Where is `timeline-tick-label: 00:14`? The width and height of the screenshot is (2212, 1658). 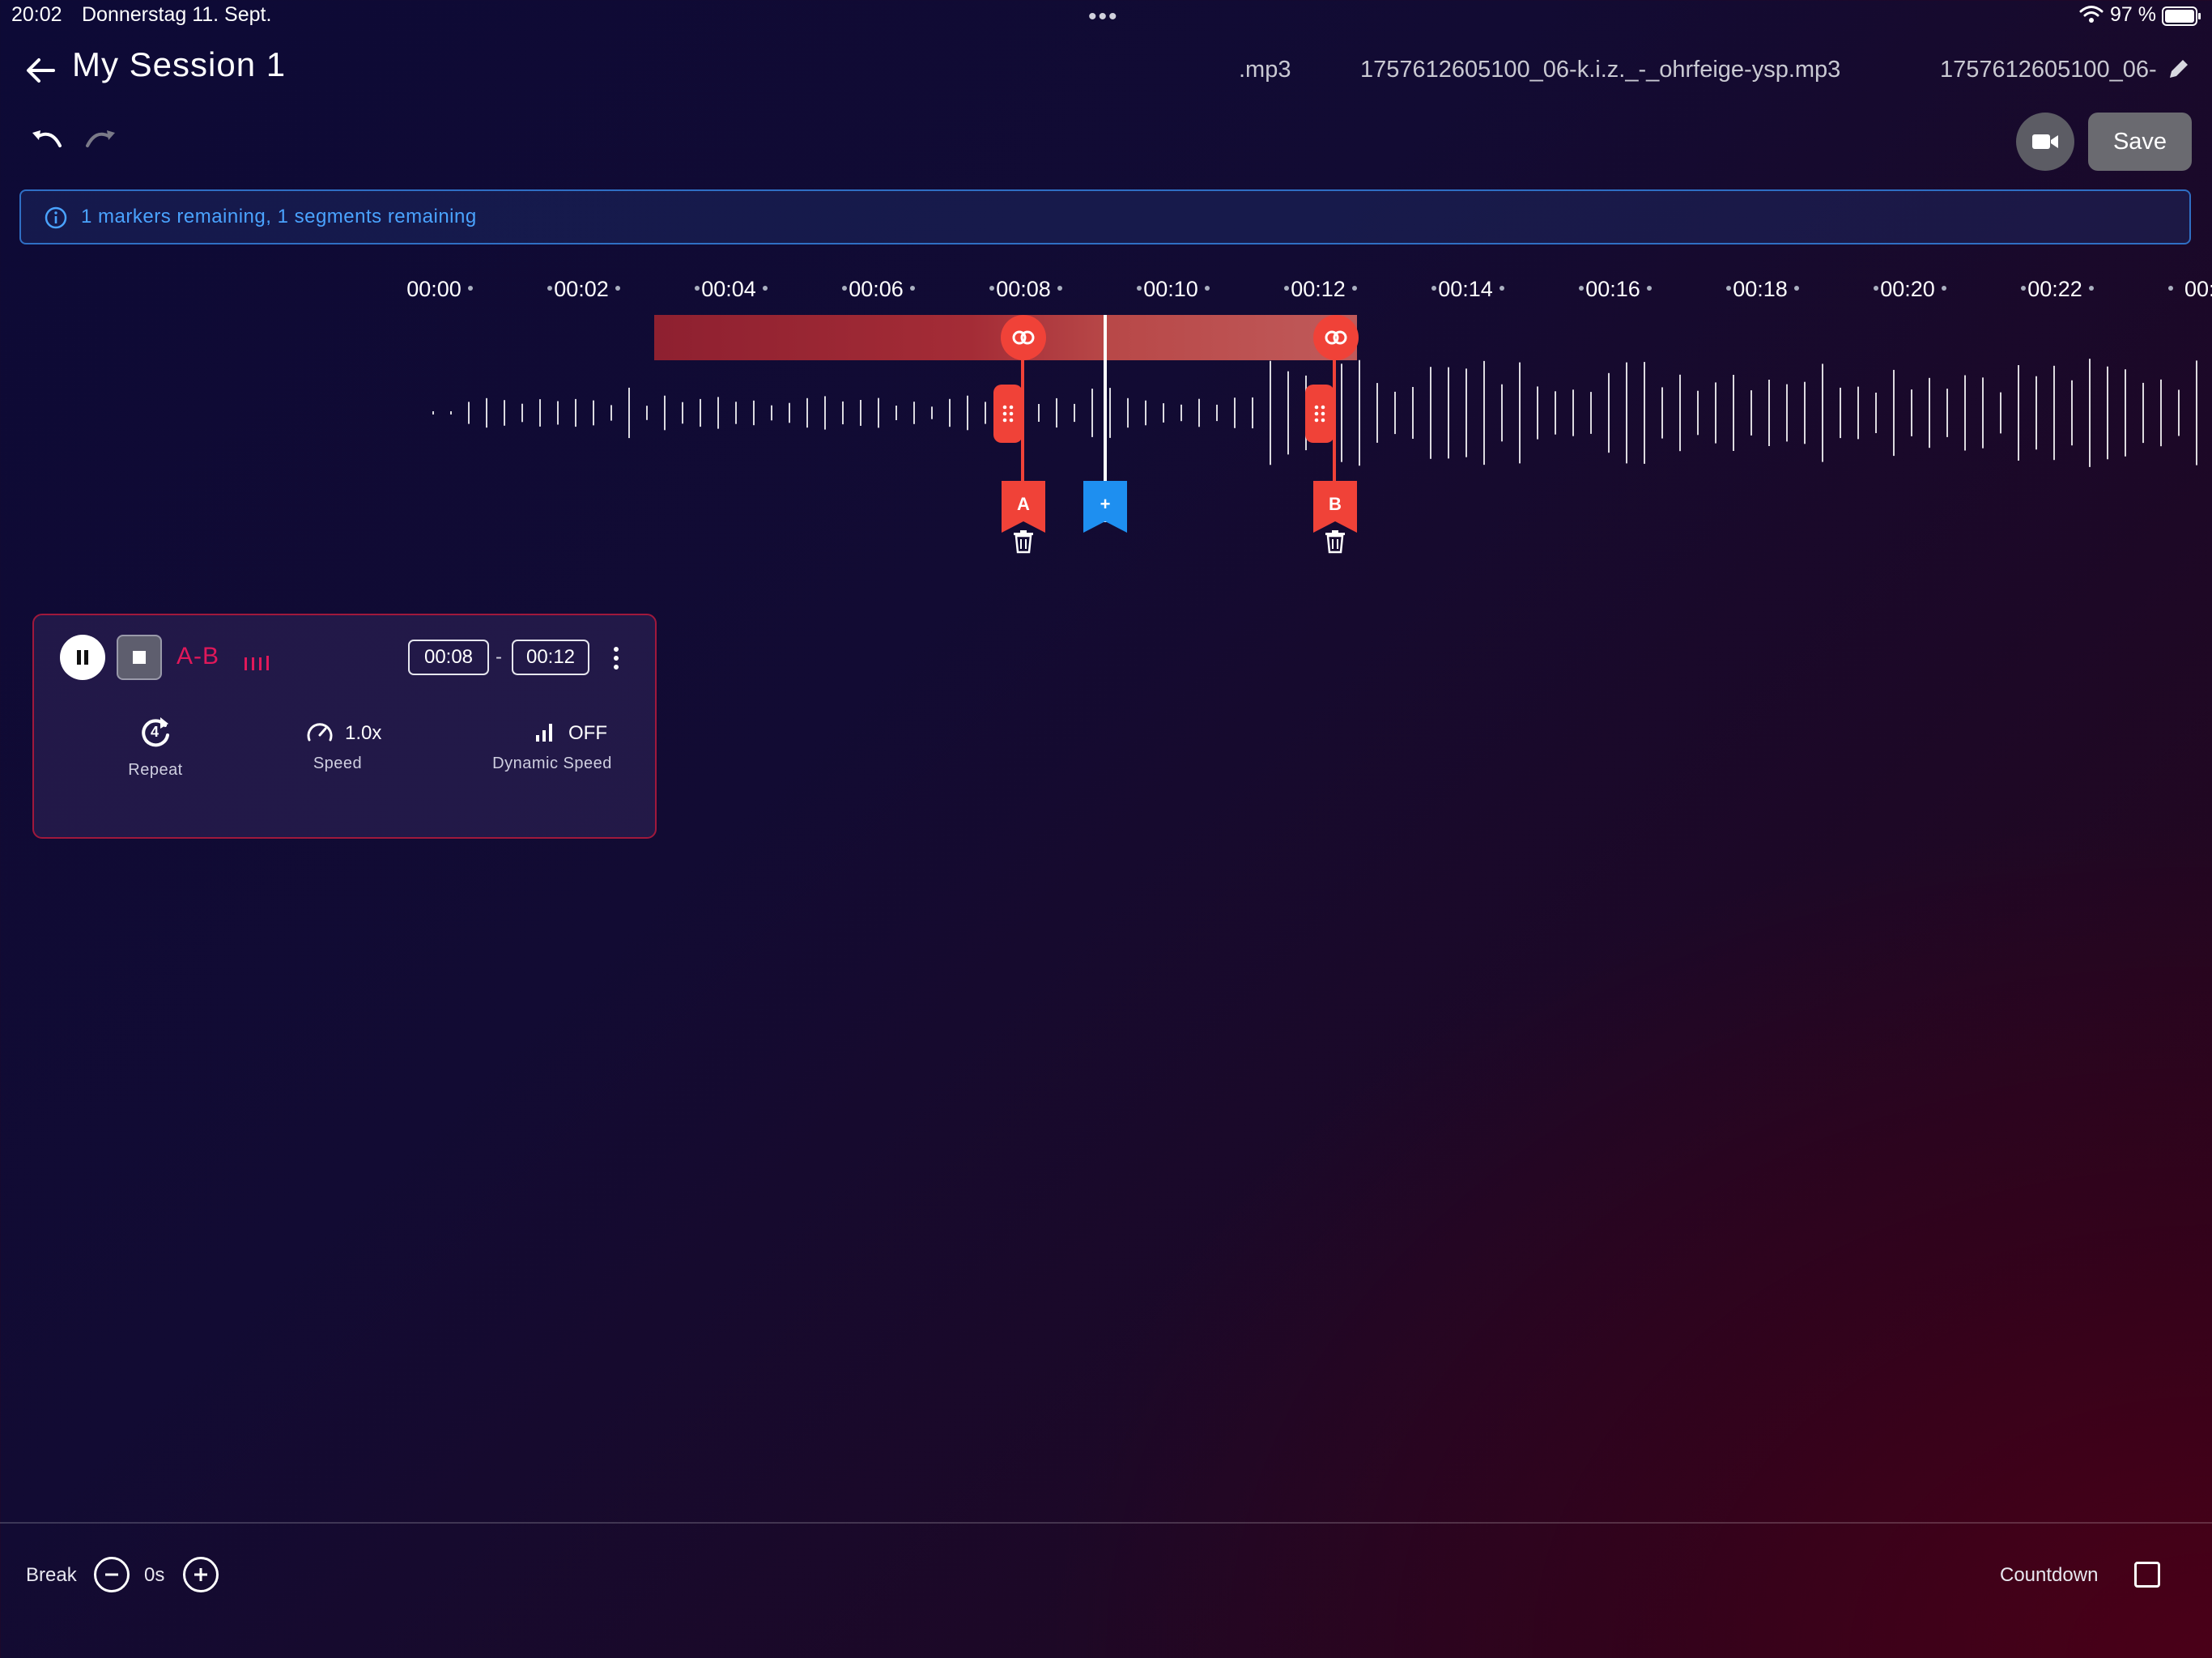 timeline-tick-label: 00:14 is located at coordinates (1465, 289).